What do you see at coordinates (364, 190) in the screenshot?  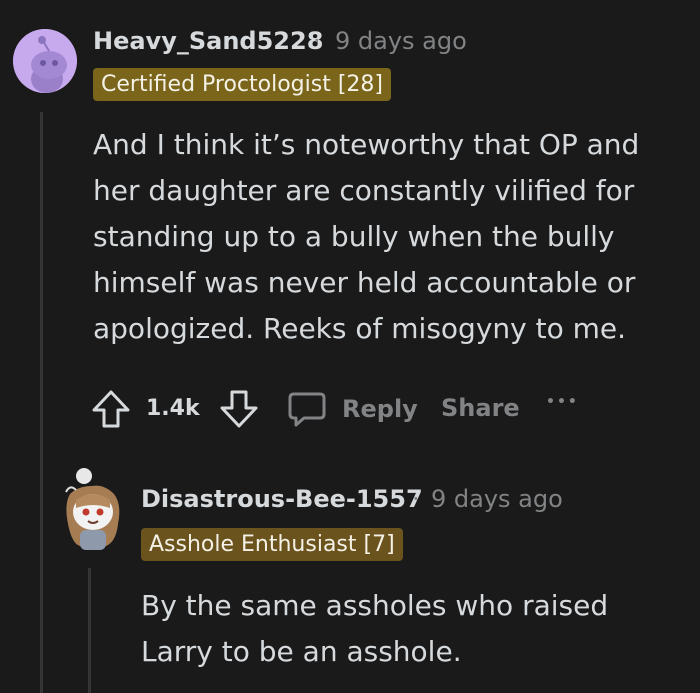 I see `comment-text-line: her daughter are constantly vilified for` at bounding box center [364, 190].